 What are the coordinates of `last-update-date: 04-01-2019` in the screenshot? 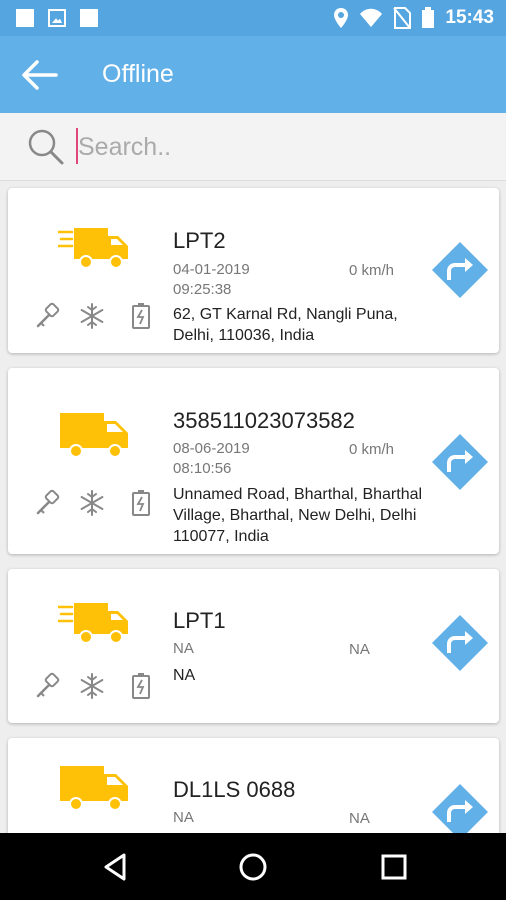 It's located at (211, 269).